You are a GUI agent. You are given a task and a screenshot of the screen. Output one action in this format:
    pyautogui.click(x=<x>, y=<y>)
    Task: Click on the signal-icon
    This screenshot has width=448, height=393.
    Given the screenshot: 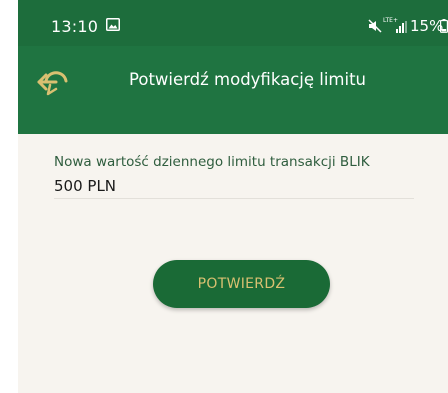 What is the action you would take?
    pyautogui.click(x=401, y=26)
    